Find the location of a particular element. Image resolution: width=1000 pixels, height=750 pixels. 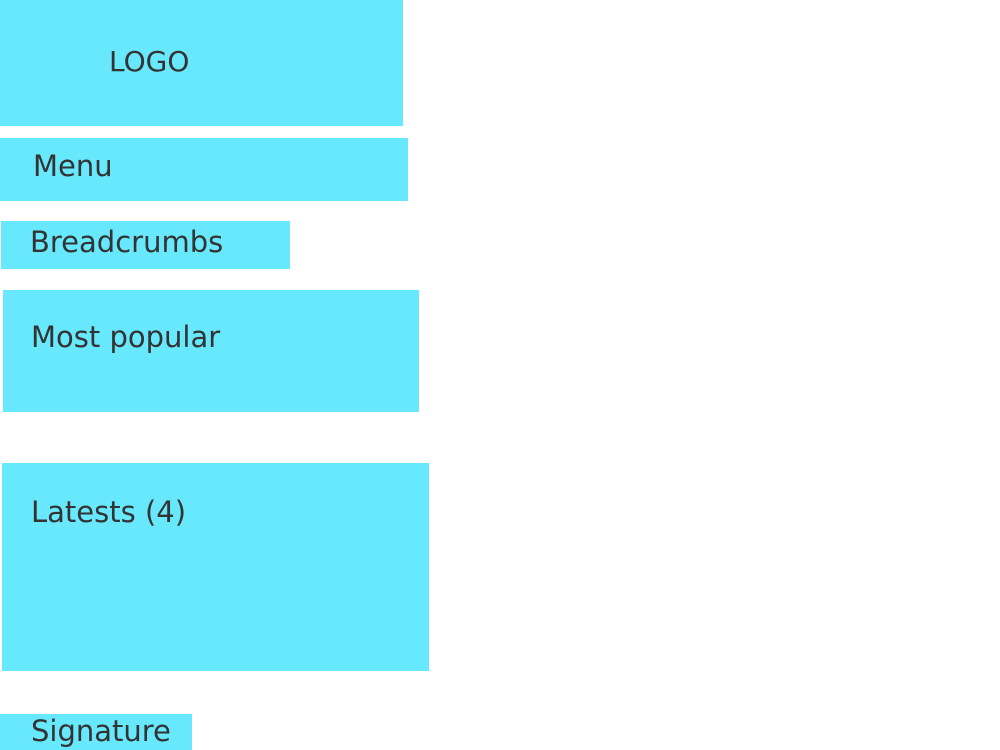

most-popular-label: Most popular is located at coordinates (126, 337).